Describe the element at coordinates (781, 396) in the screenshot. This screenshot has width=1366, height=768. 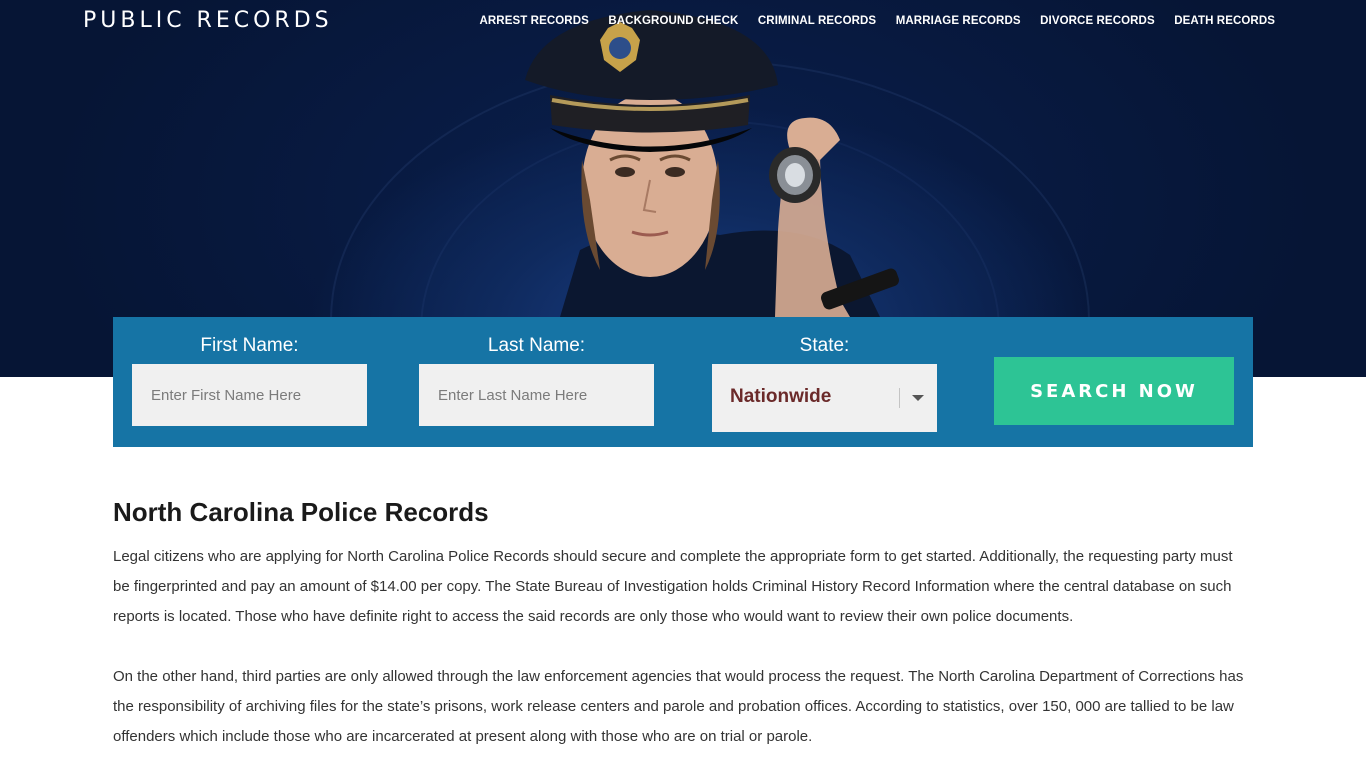
I see `state-select-value: Nationwide` at that location.